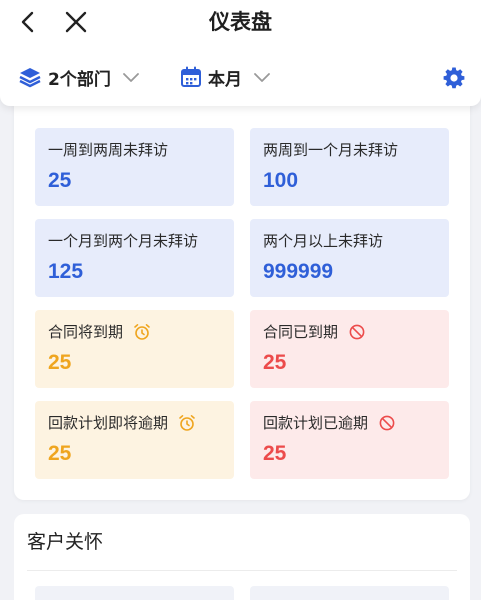  Describe the element at coordinates (108, 423) in the screenshot. I see `stat-label: 回款计划即将逾期` at that location.